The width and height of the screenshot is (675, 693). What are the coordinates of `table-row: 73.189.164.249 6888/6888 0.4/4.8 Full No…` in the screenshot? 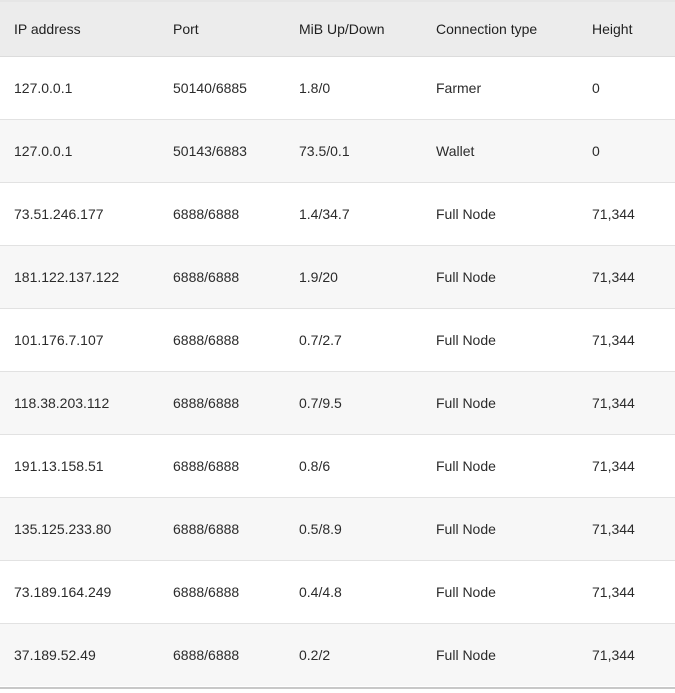 It's located at (337, 592).